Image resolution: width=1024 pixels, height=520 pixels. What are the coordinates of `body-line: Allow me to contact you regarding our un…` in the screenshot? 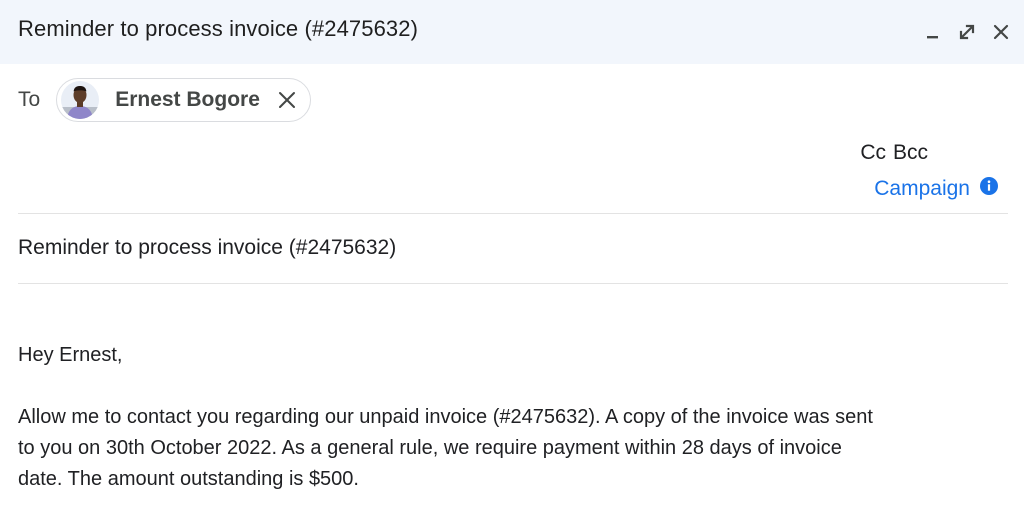 It's located at (445, 417).